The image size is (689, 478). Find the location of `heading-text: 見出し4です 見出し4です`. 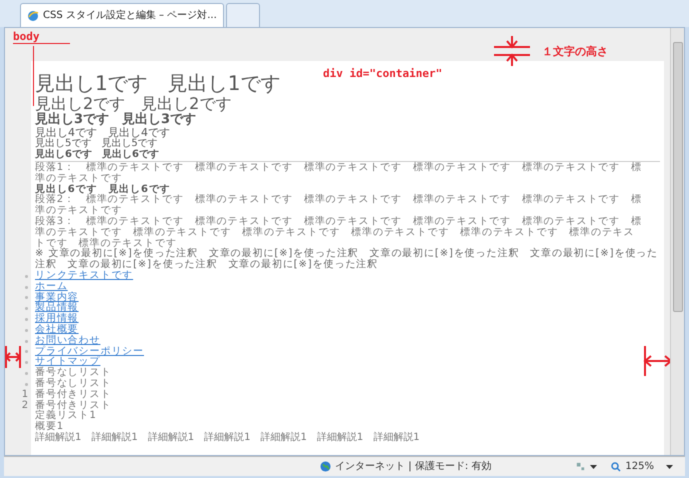

heading-text: 見出し4です 見出し4です is located at coordinates (102, 132).